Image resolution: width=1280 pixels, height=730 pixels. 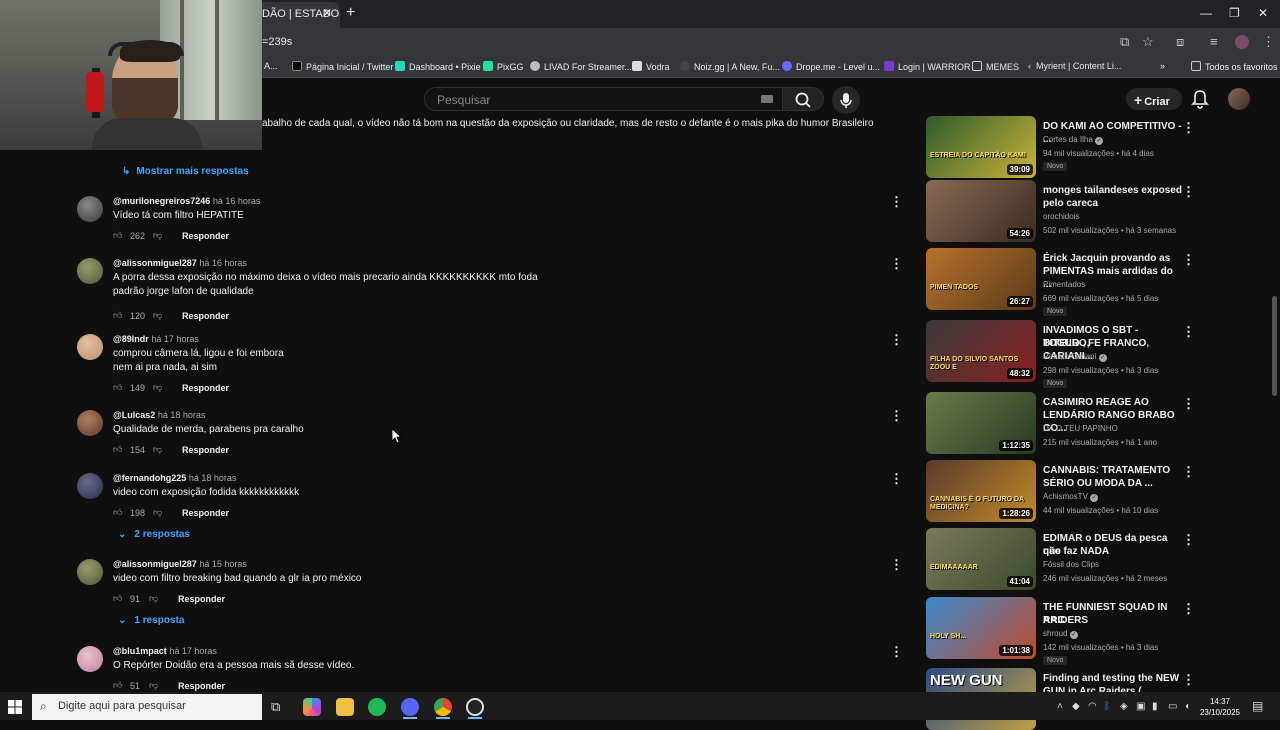 What do you see at coordinates (846, 100) in the screenshot?
I see `voice-search-button` at bounding box center [846, 100].